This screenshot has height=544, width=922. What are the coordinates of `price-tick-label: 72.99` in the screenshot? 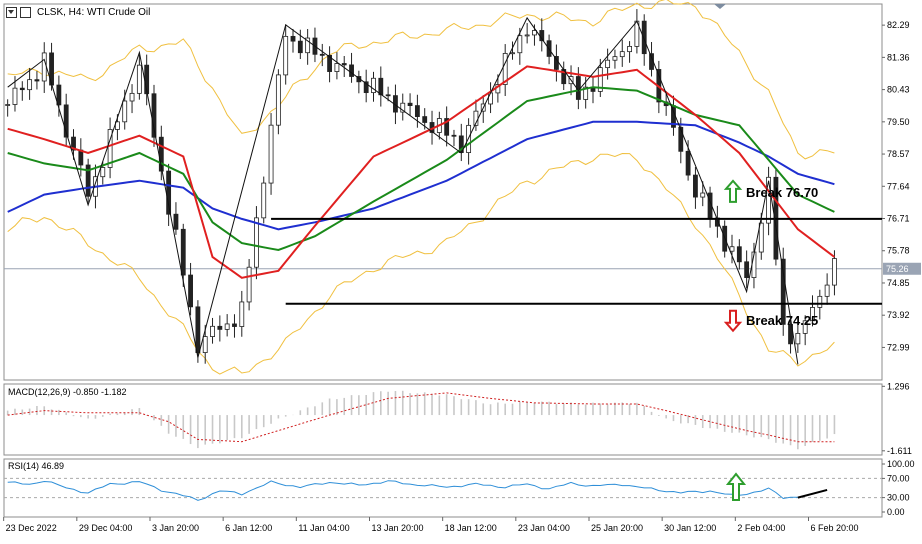 It's located at (898, 347).